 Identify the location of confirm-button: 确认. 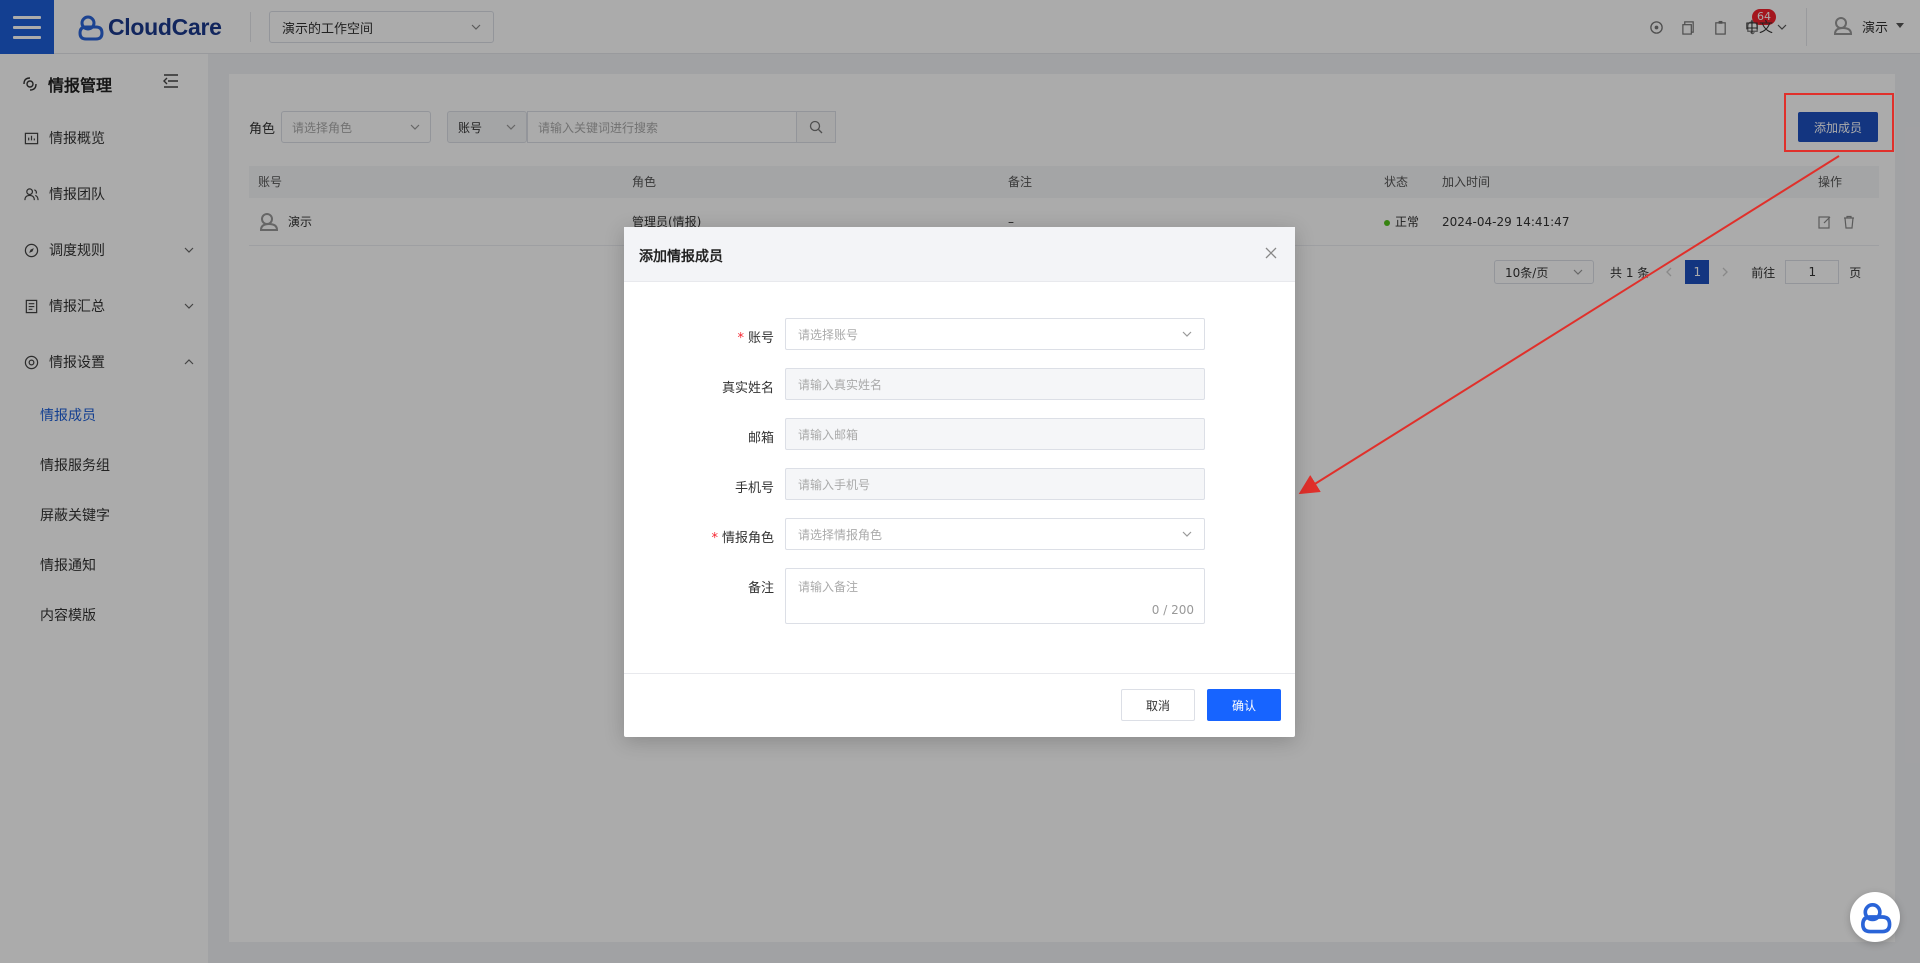
(1244, 705).